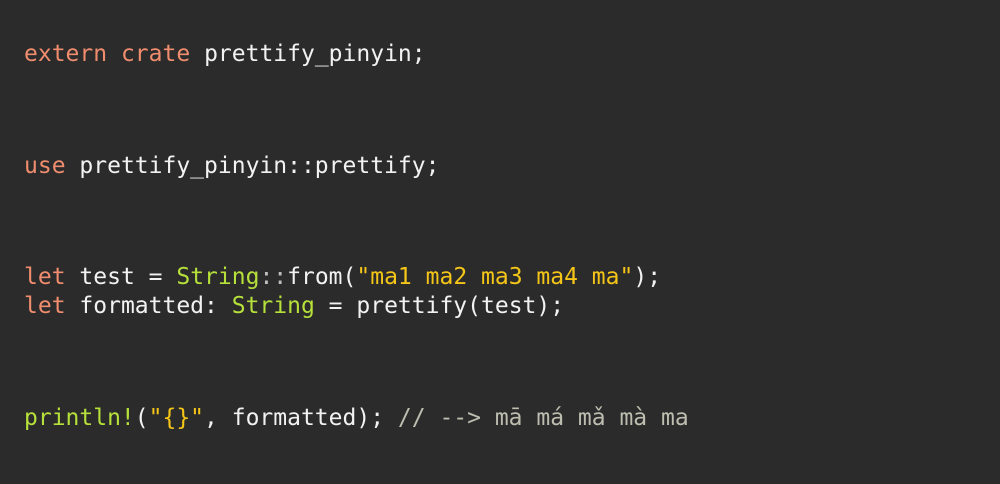  Describe the element at coordinates (301, 418) in the screenshot. I see `macro-args: , formatted);` at that location.